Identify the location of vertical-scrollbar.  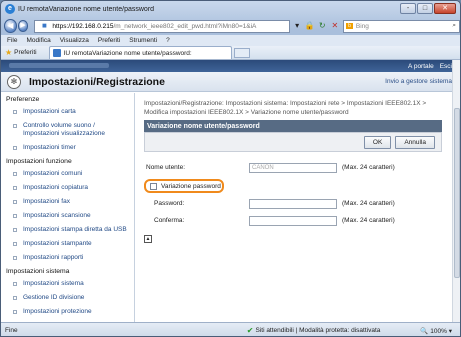
(456, 191).